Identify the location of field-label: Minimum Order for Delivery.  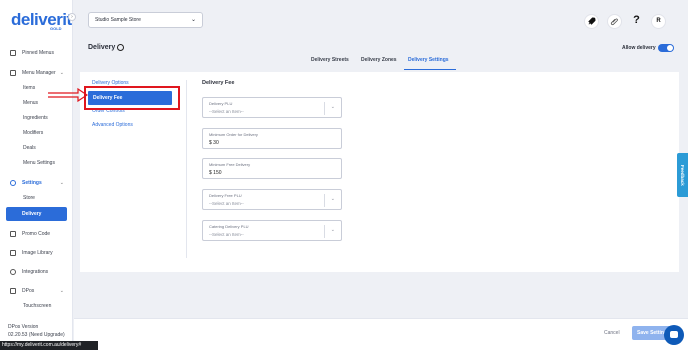
(233, 134).